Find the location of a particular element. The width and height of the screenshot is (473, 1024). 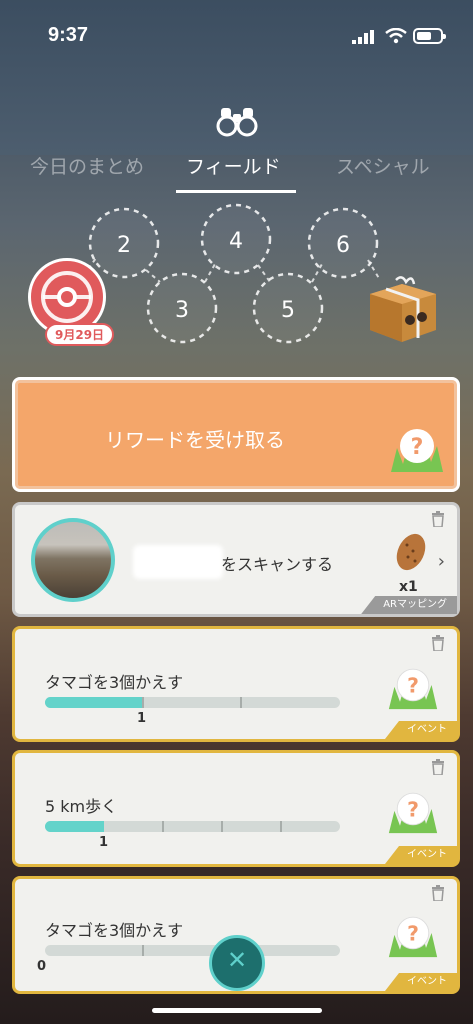

ar-mapping-tag: ARマッピング is located at coordinates (409, 605).